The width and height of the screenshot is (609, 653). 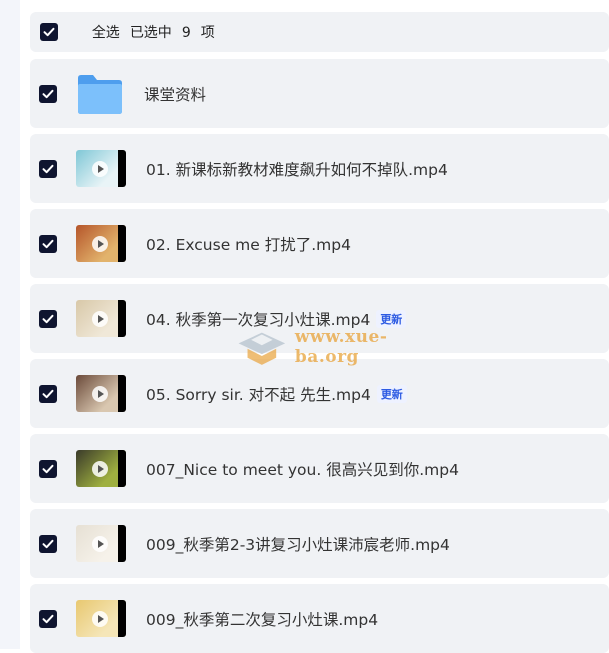 I want to click on file-row: 05. Sorry sir. 对不起 先生.mp4 更新, so click(x=319, y=393).